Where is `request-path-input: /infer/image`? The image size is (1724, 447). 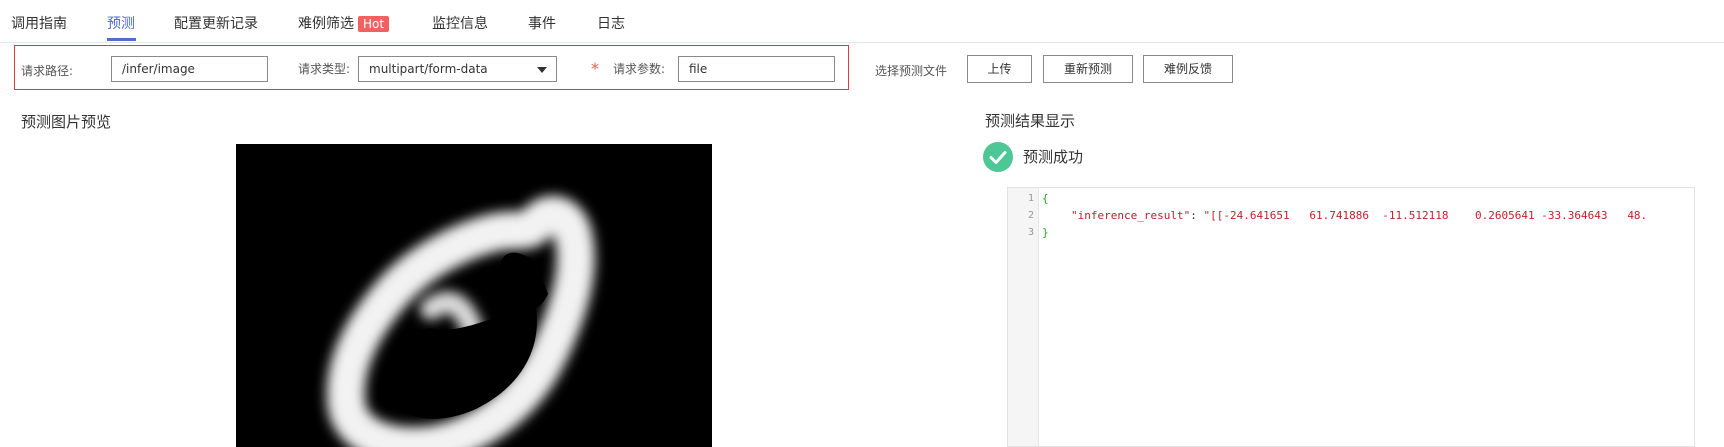
request-path-input: /infer/image is located at coordinates (189, 69).